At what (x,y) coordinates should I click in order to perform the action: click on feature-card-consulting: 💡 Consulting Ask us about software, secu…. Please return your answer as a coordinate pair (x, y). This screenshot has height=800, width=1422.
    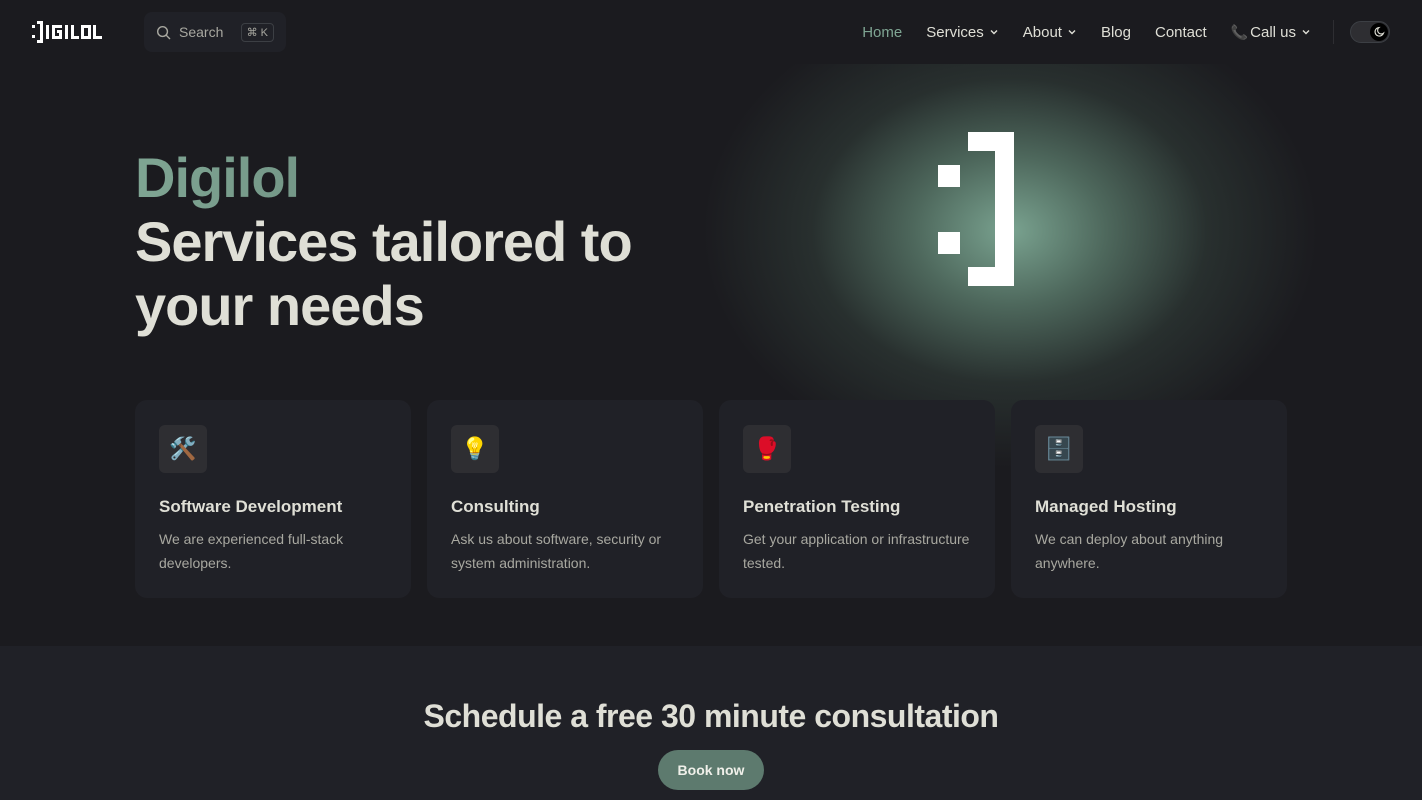
    Looking at the image, I should click on (565, 499).